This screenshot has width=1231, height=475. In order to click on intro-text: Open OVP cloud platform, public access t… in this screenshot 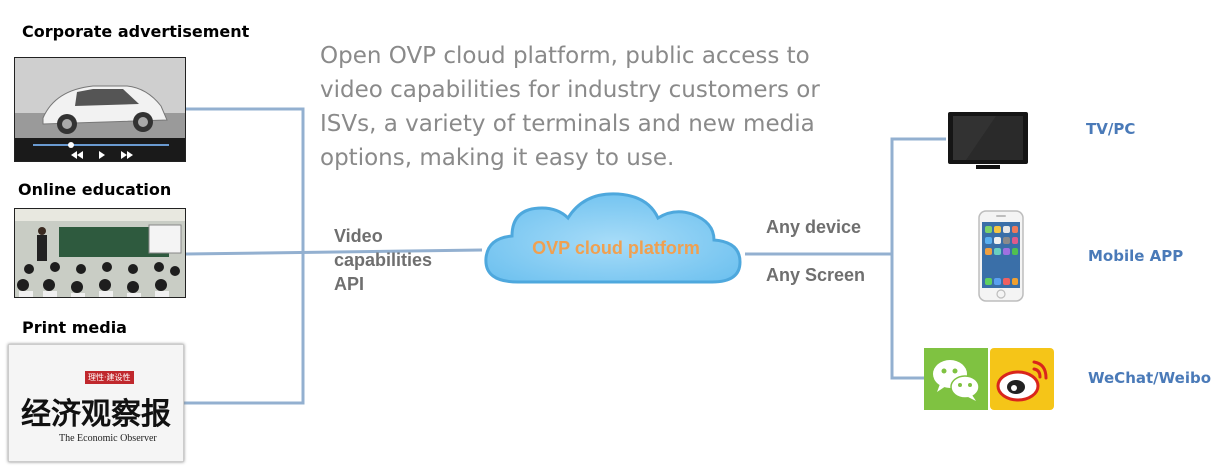, I will do `click(570, 107)`.